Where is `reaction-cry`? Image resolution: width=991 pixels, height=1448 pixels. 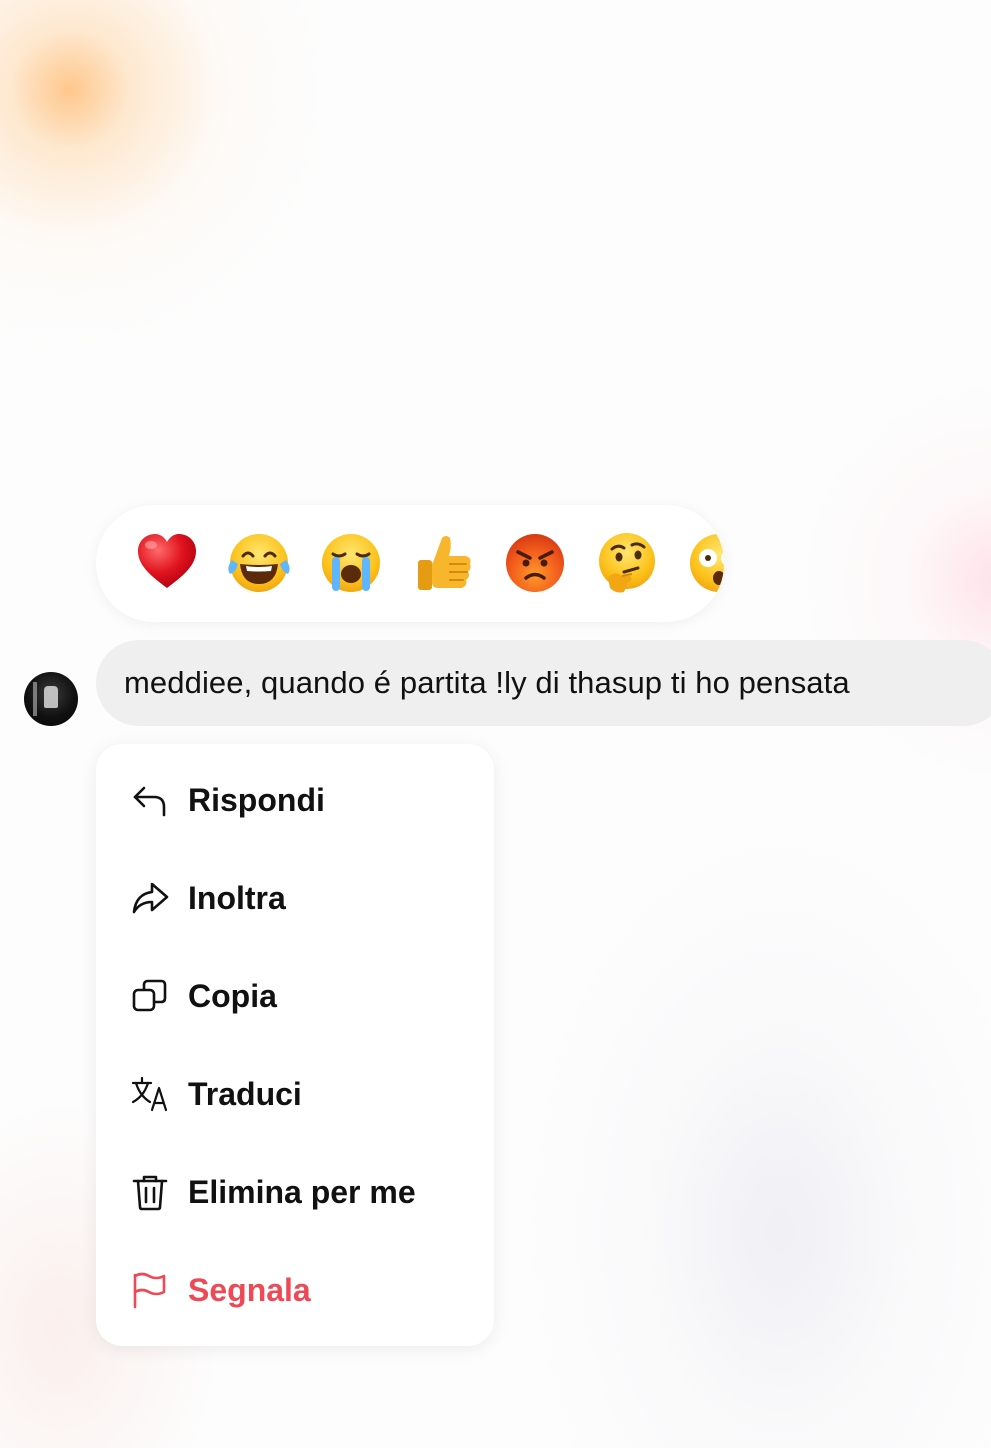
reaction-cry is located at coordinates (351, 563).